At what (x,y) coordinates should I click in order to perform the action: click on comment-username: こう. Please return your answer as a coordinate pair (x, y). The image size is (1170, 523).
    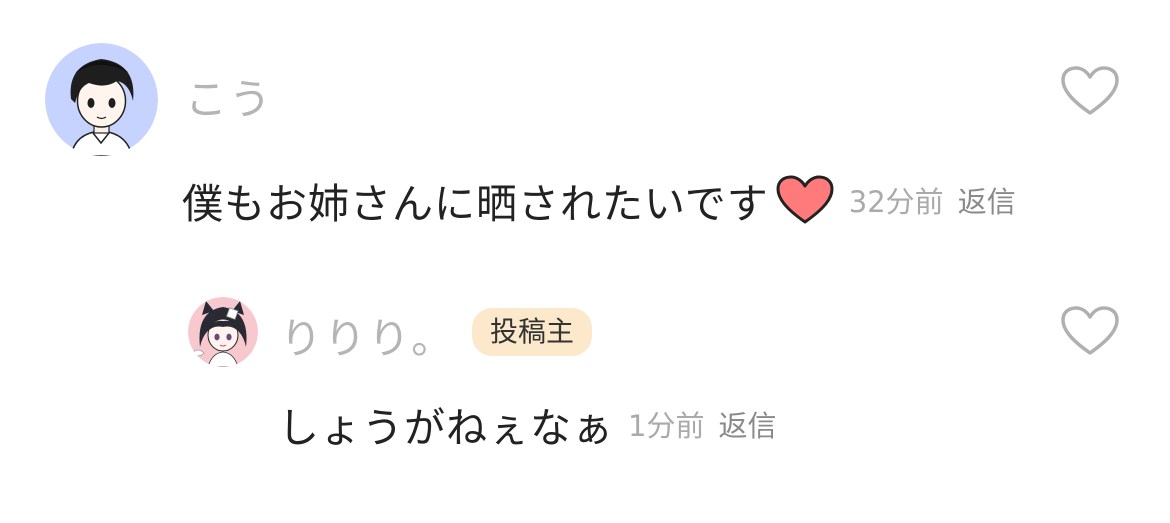
    Looking at the image, I should click on (229, 96).